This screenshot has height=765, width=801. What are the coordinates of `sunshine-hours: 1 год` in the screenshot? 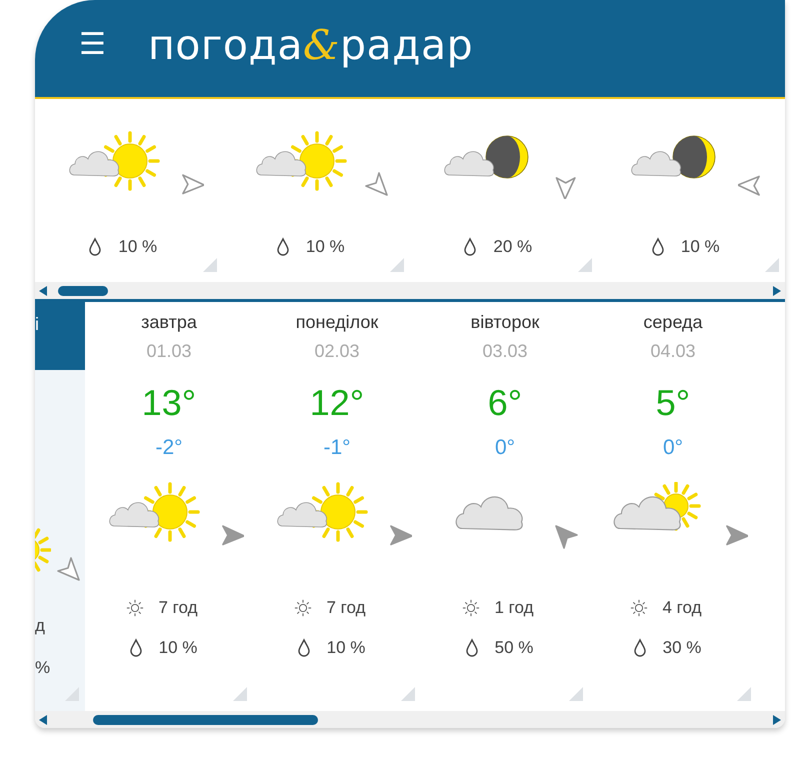 It's located at (514, 608).